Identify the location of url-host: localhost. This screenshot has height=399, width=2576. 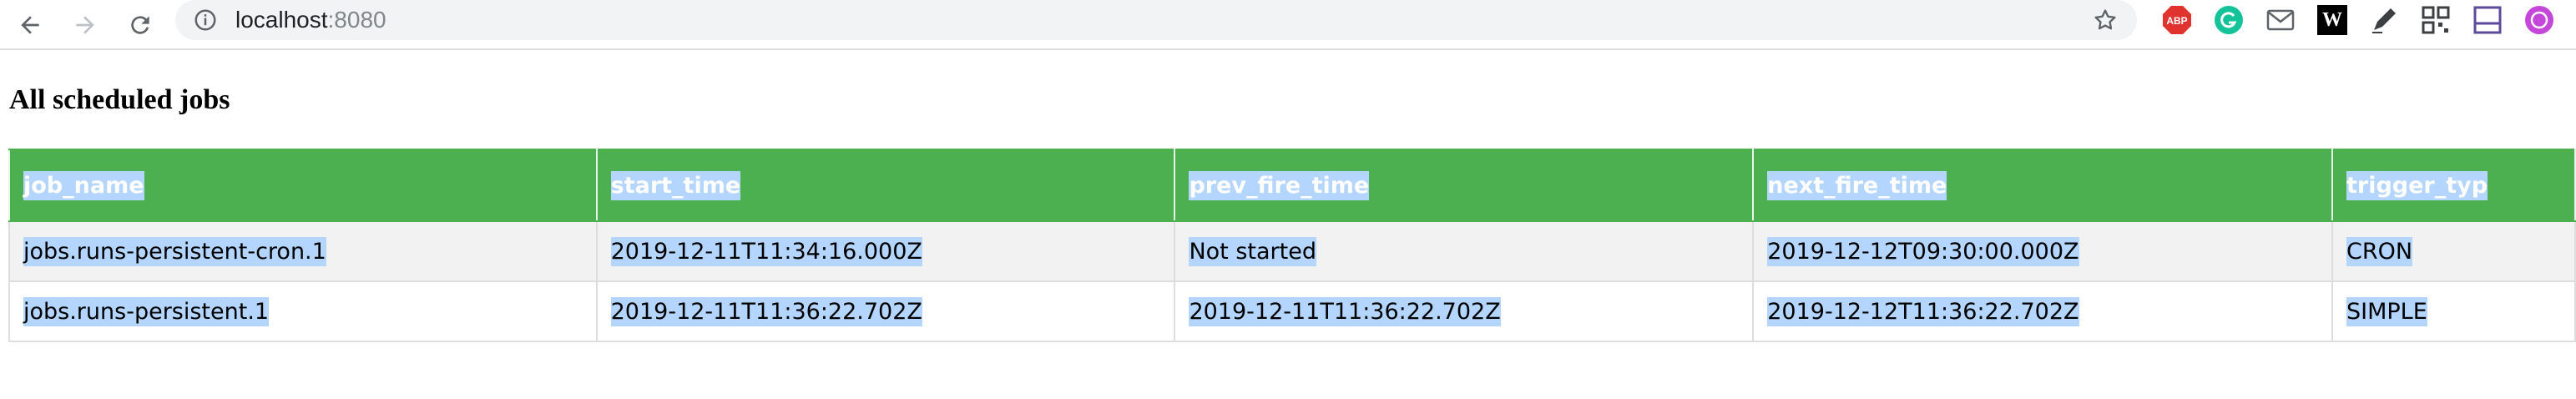
(281, 20).